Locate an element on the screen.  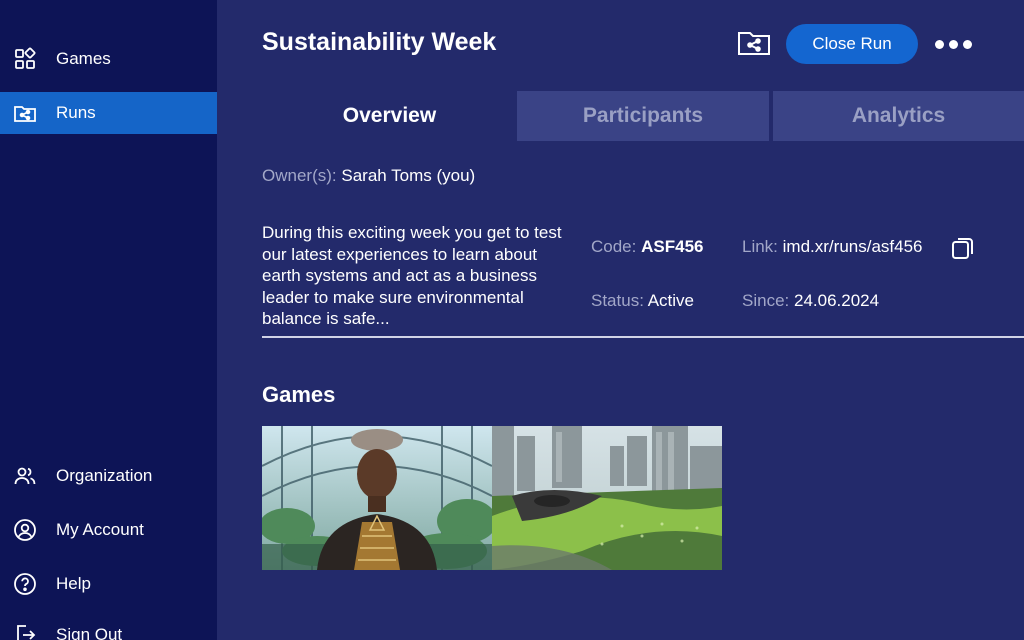
code-value: ASF456 is located at coordinates (672, 246).